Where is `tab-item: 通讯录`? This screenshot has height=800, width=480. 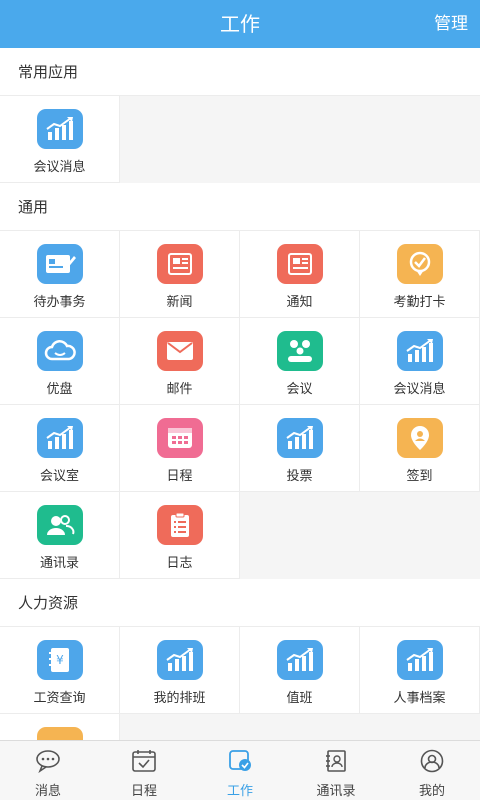
tab-item: 通讯录 is located at coordinates (336, 770).